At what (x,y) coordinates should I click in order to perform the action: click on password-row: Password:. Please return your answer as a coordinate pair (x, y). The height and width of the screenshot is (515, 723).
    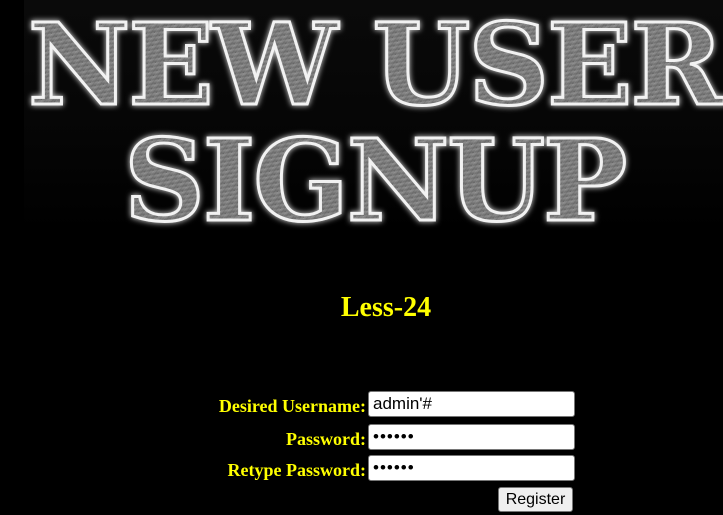
    Looking at the image, I should click on (365, 438).